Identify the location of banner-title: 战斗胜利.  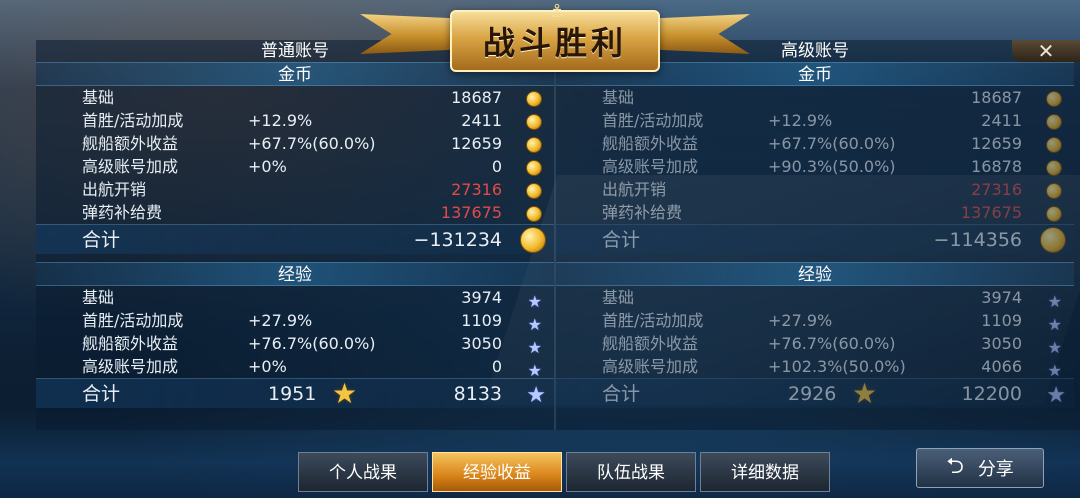
(554, 43).